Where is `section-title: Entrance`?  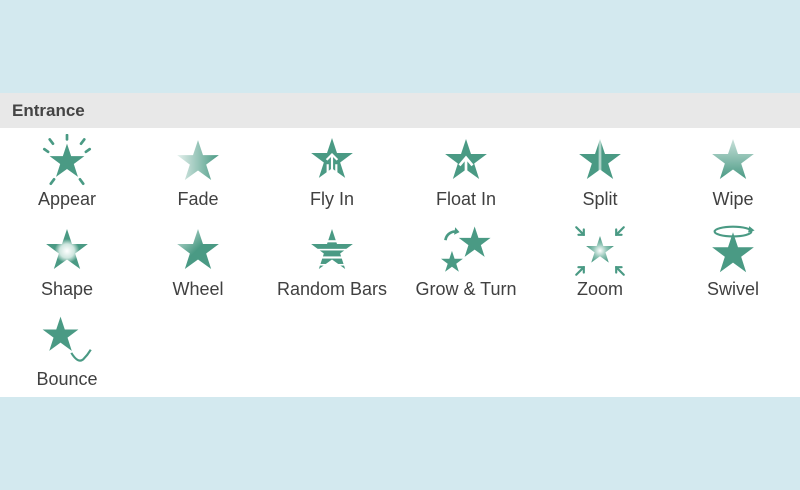
section-title: Entrance is located at coordinates (48, 110).